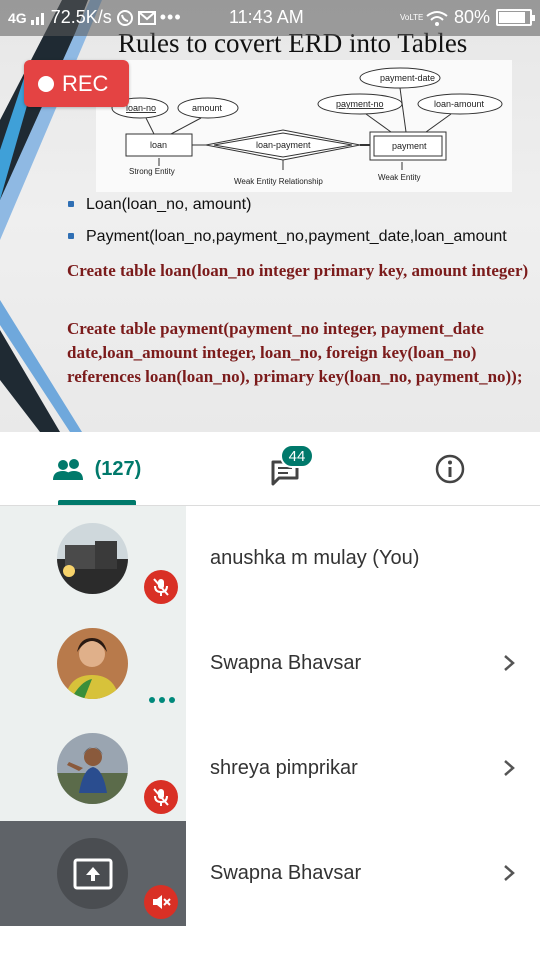 The image size is (540, 960). I want to click on participant-row: anushka m mulay (You), so click(270, 558).